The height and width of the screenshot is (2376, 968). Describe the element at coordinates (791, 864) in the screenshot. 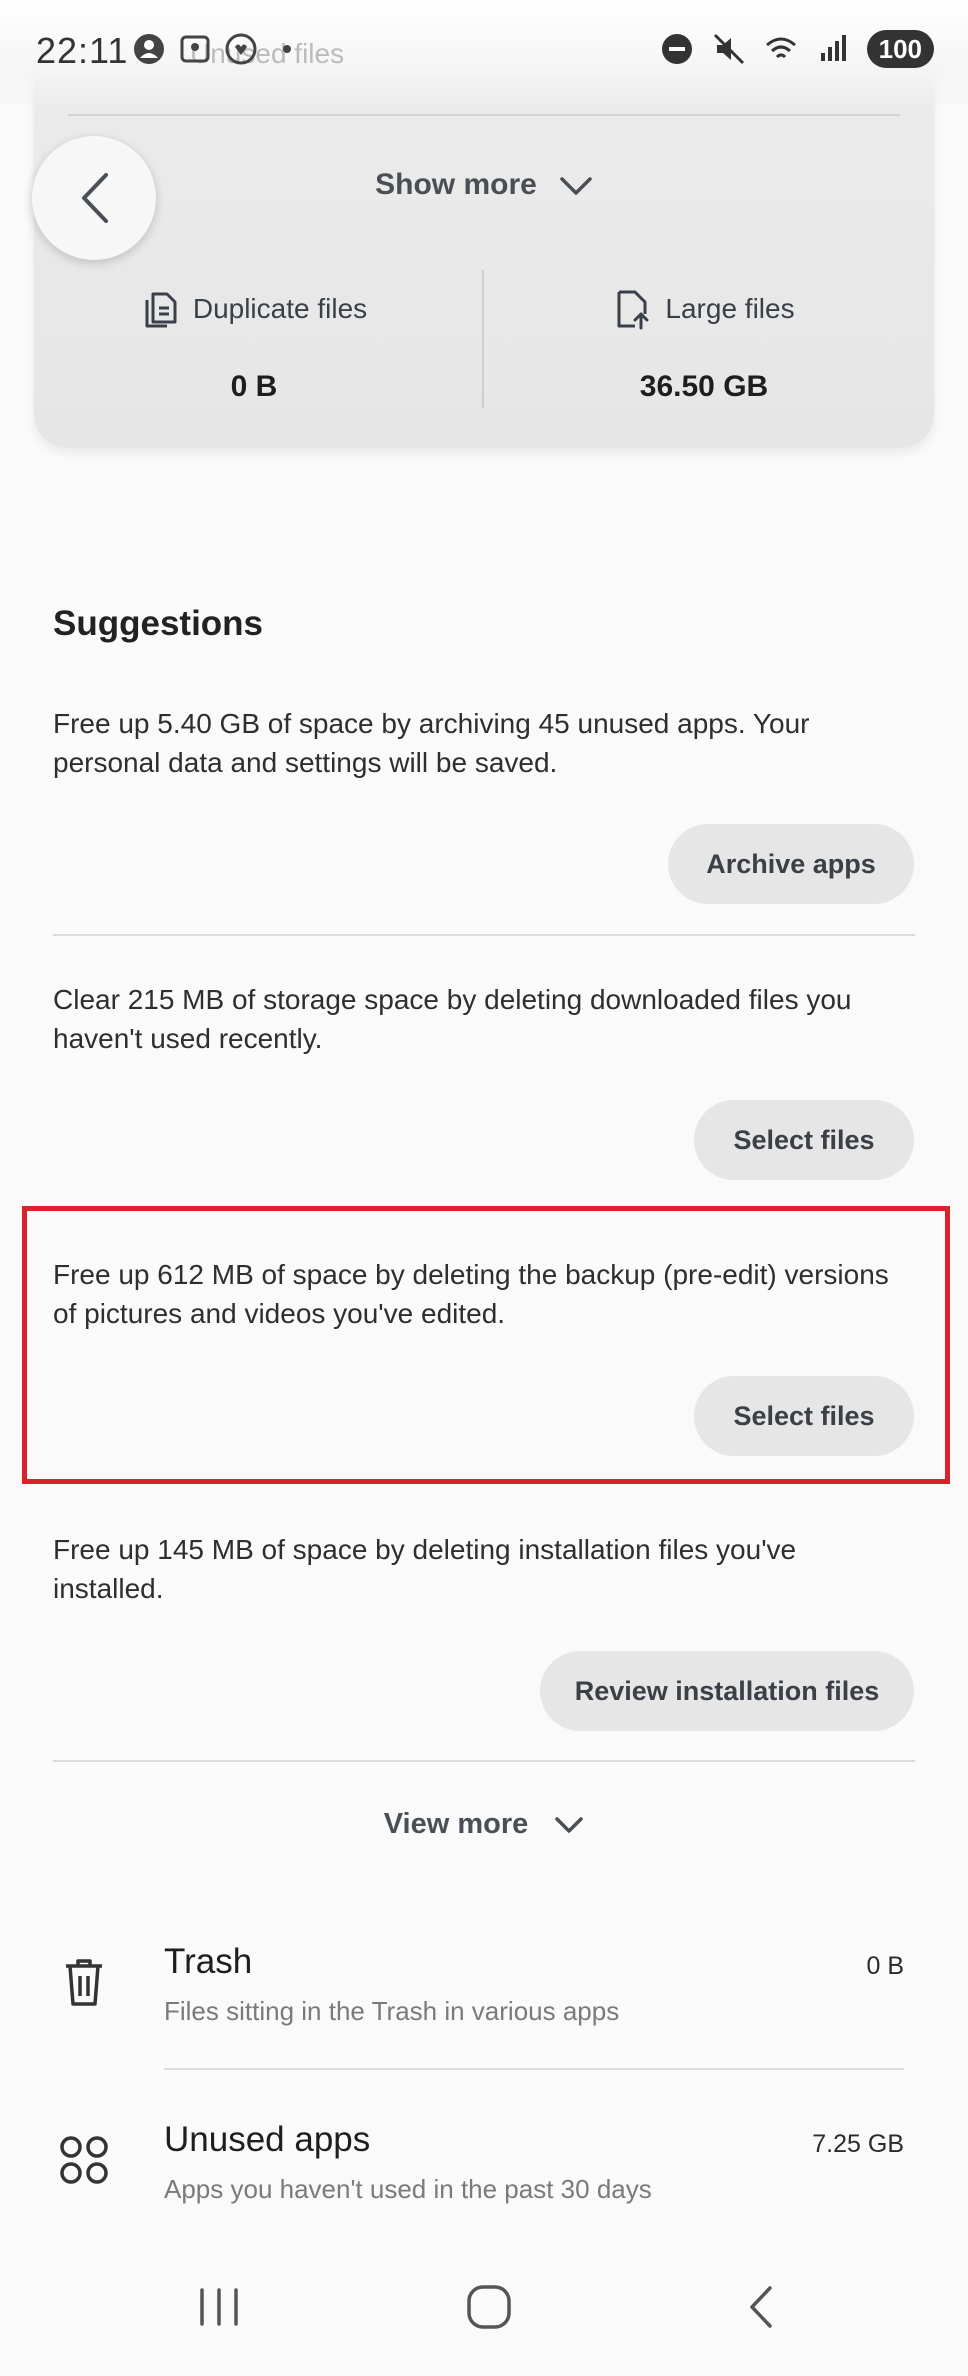

I see `archive-apps-button: Archive apps` at that location.